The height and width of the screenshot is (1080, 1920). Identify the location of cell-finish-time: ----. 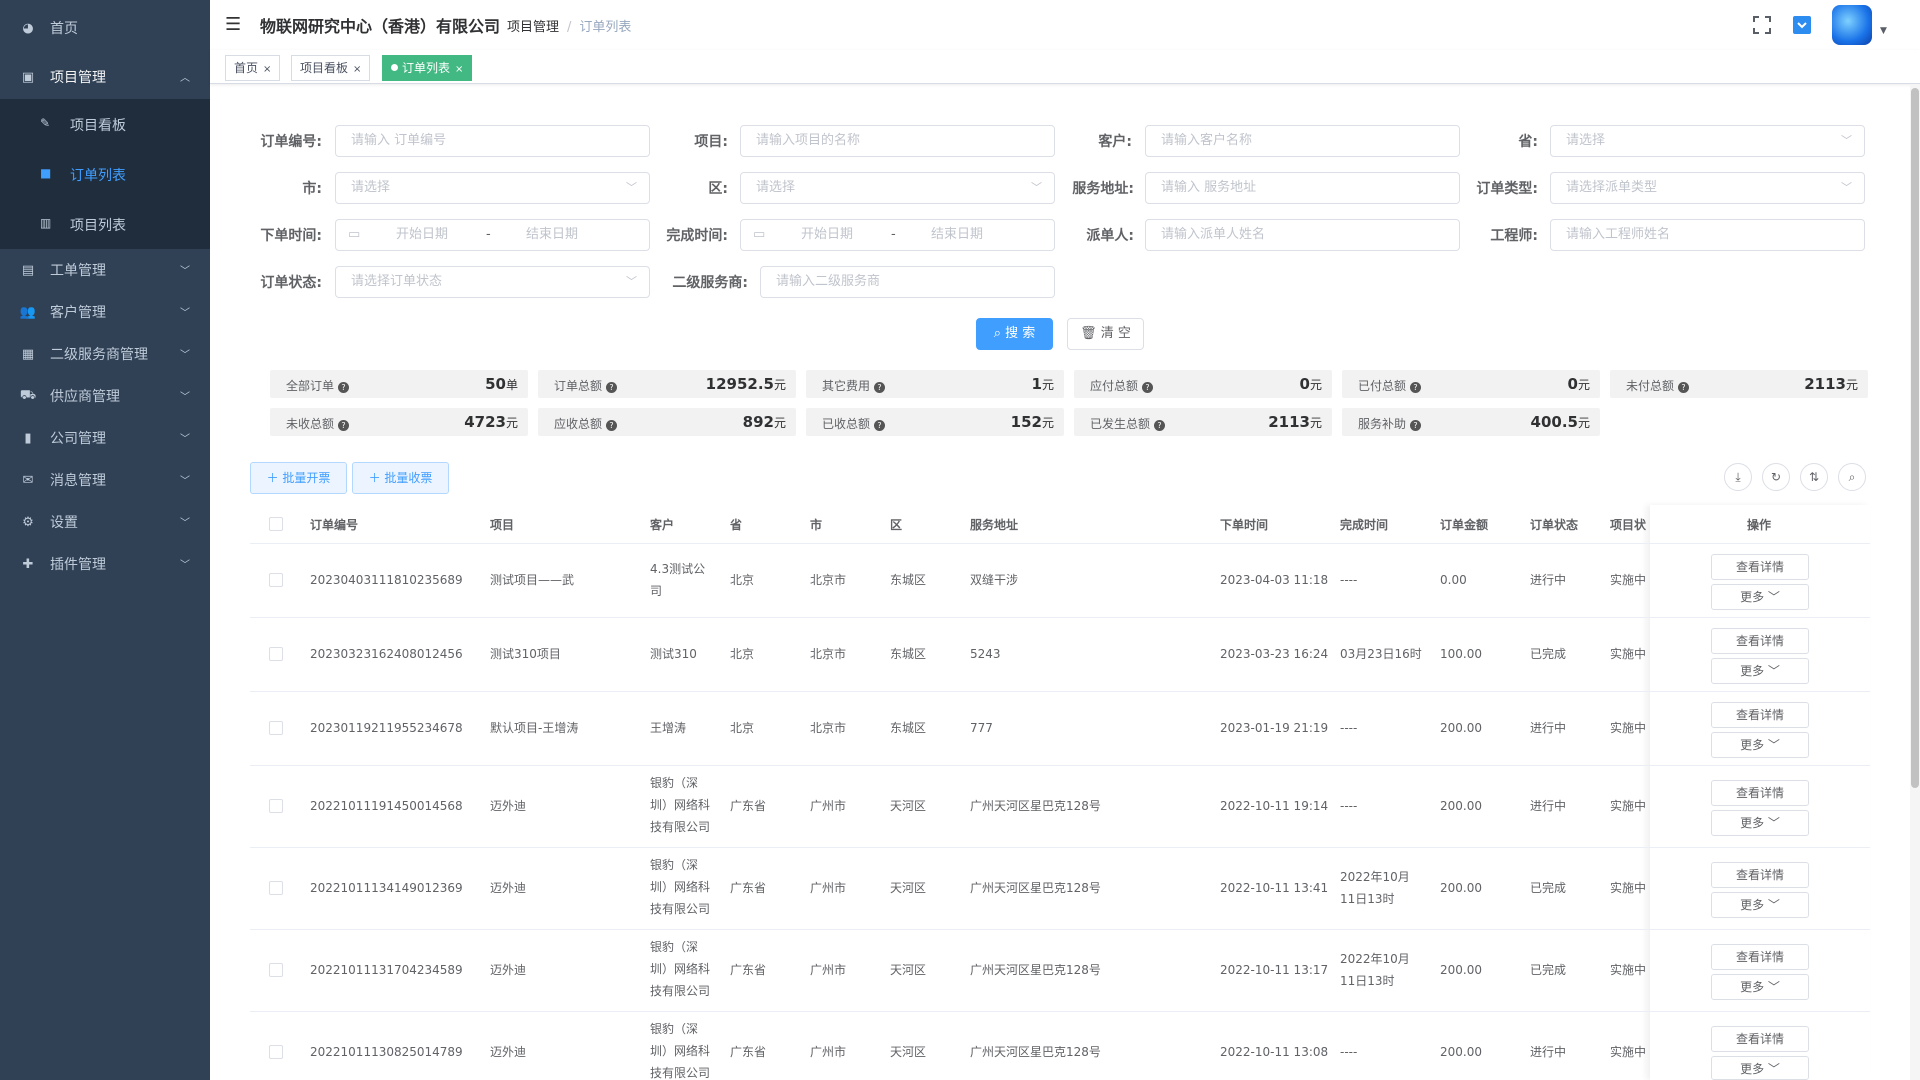
(1349, 806).